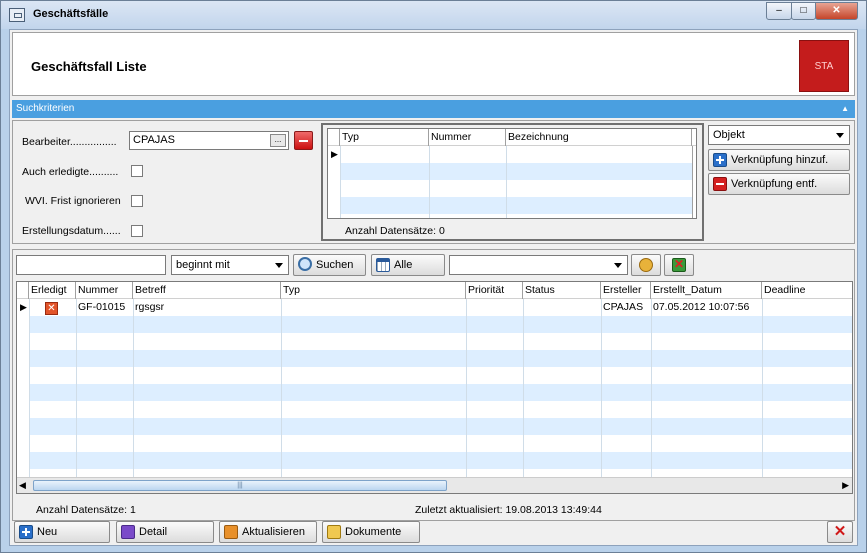 The height and width of the screenshot is (553, 867). What do you see at coordinates (383, 265) in the screenshot?
I see `calendar-icon` at bounding box center [383, 265].